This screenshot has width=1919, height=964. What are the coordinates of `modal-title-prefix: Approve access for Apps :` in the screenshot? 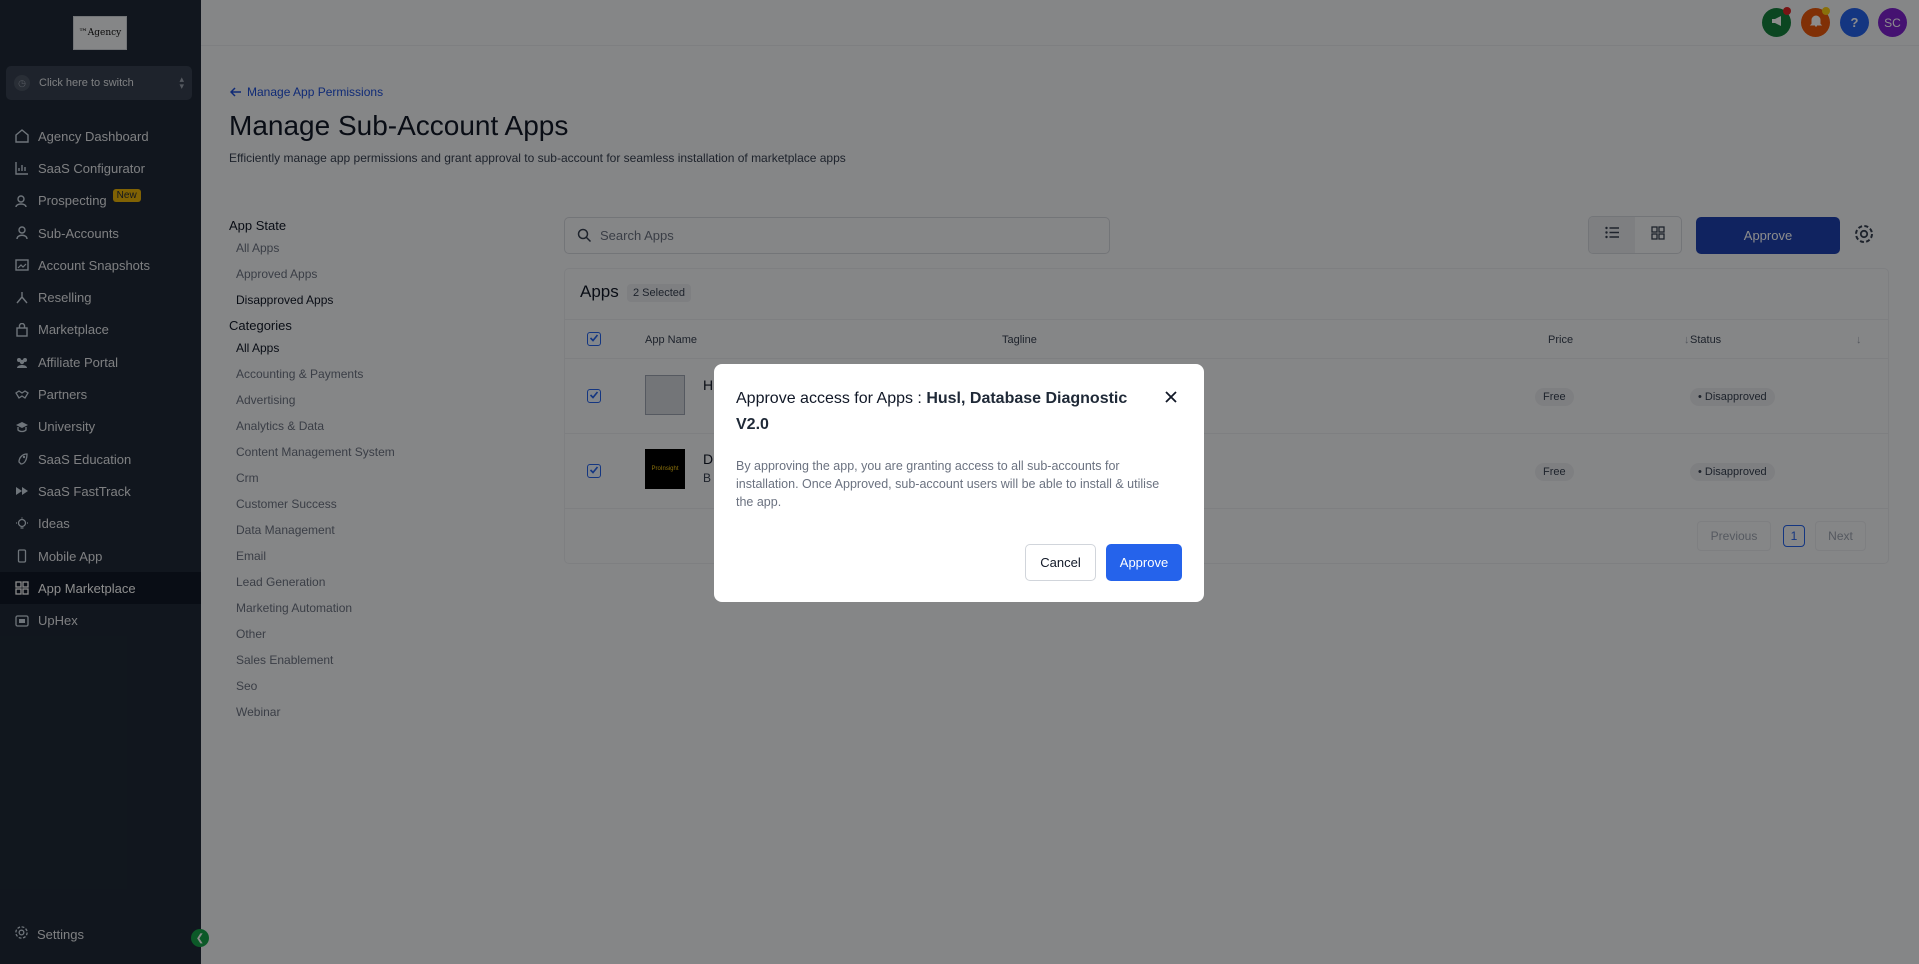 It's located at (831, 398).